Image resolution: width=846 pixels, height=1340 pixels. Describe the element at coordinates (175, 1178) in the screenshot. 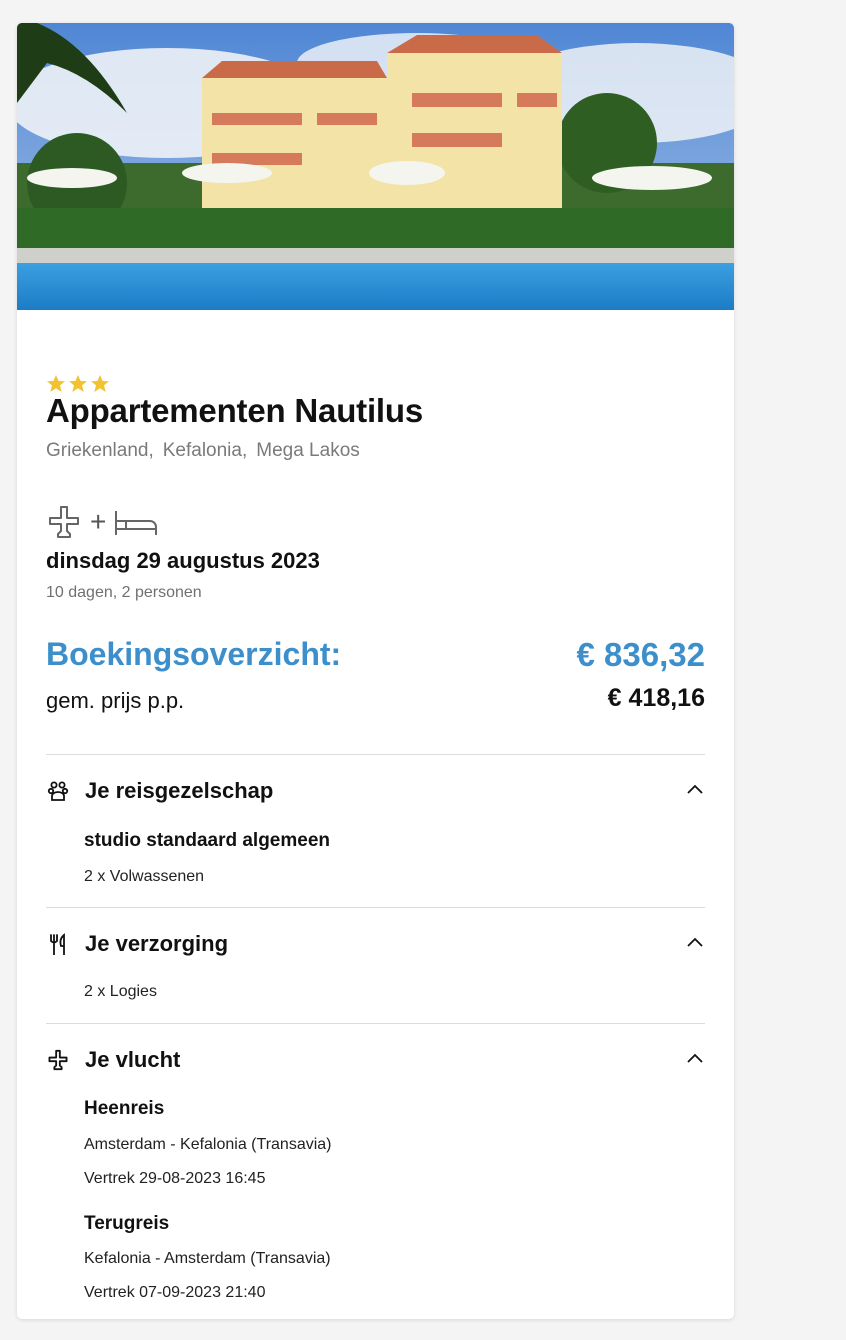

I see `outbound-departure: Vertrek 29-08-2023 16:45` at that location.